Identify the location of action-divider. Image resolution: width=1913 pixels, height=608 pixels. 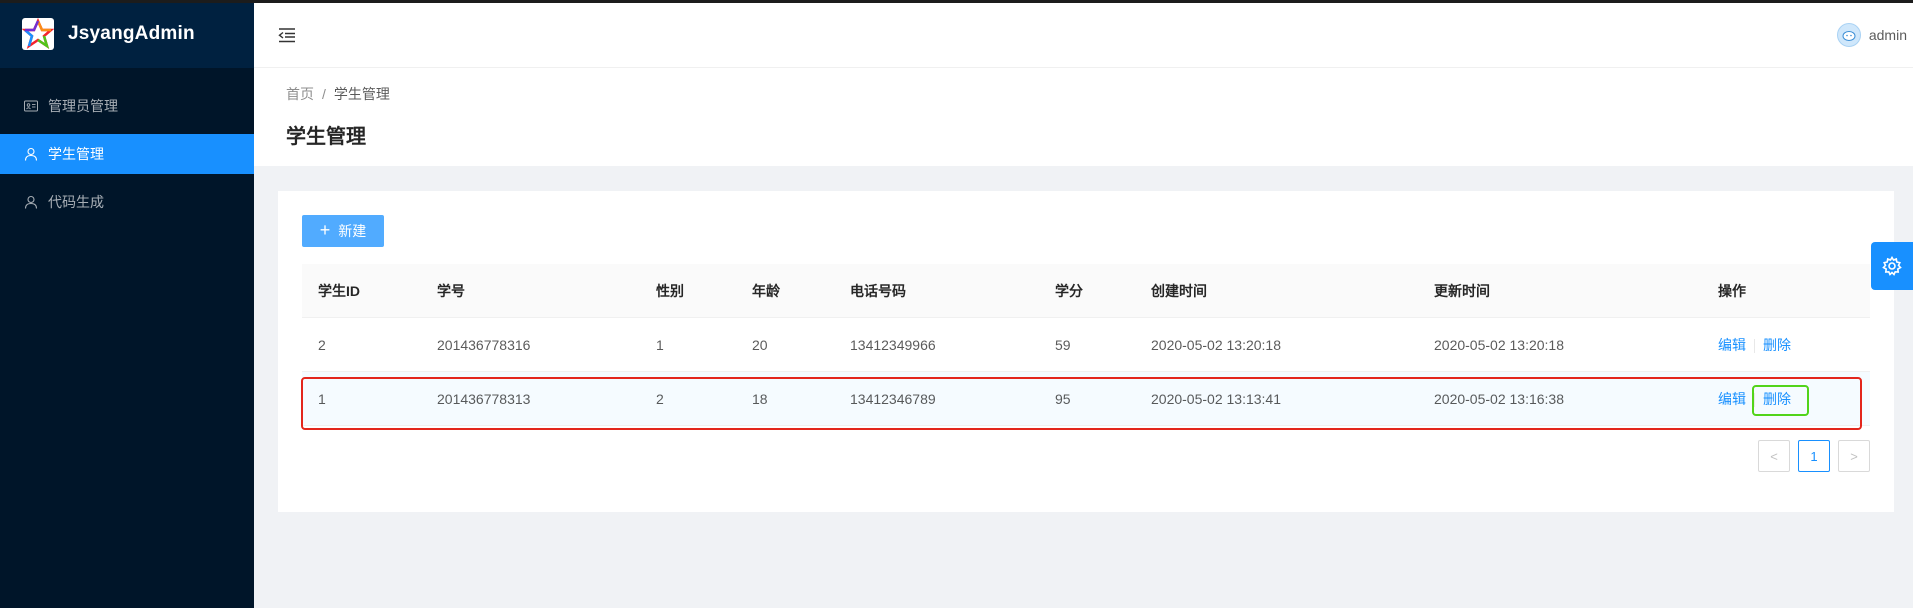
(1754, 345).